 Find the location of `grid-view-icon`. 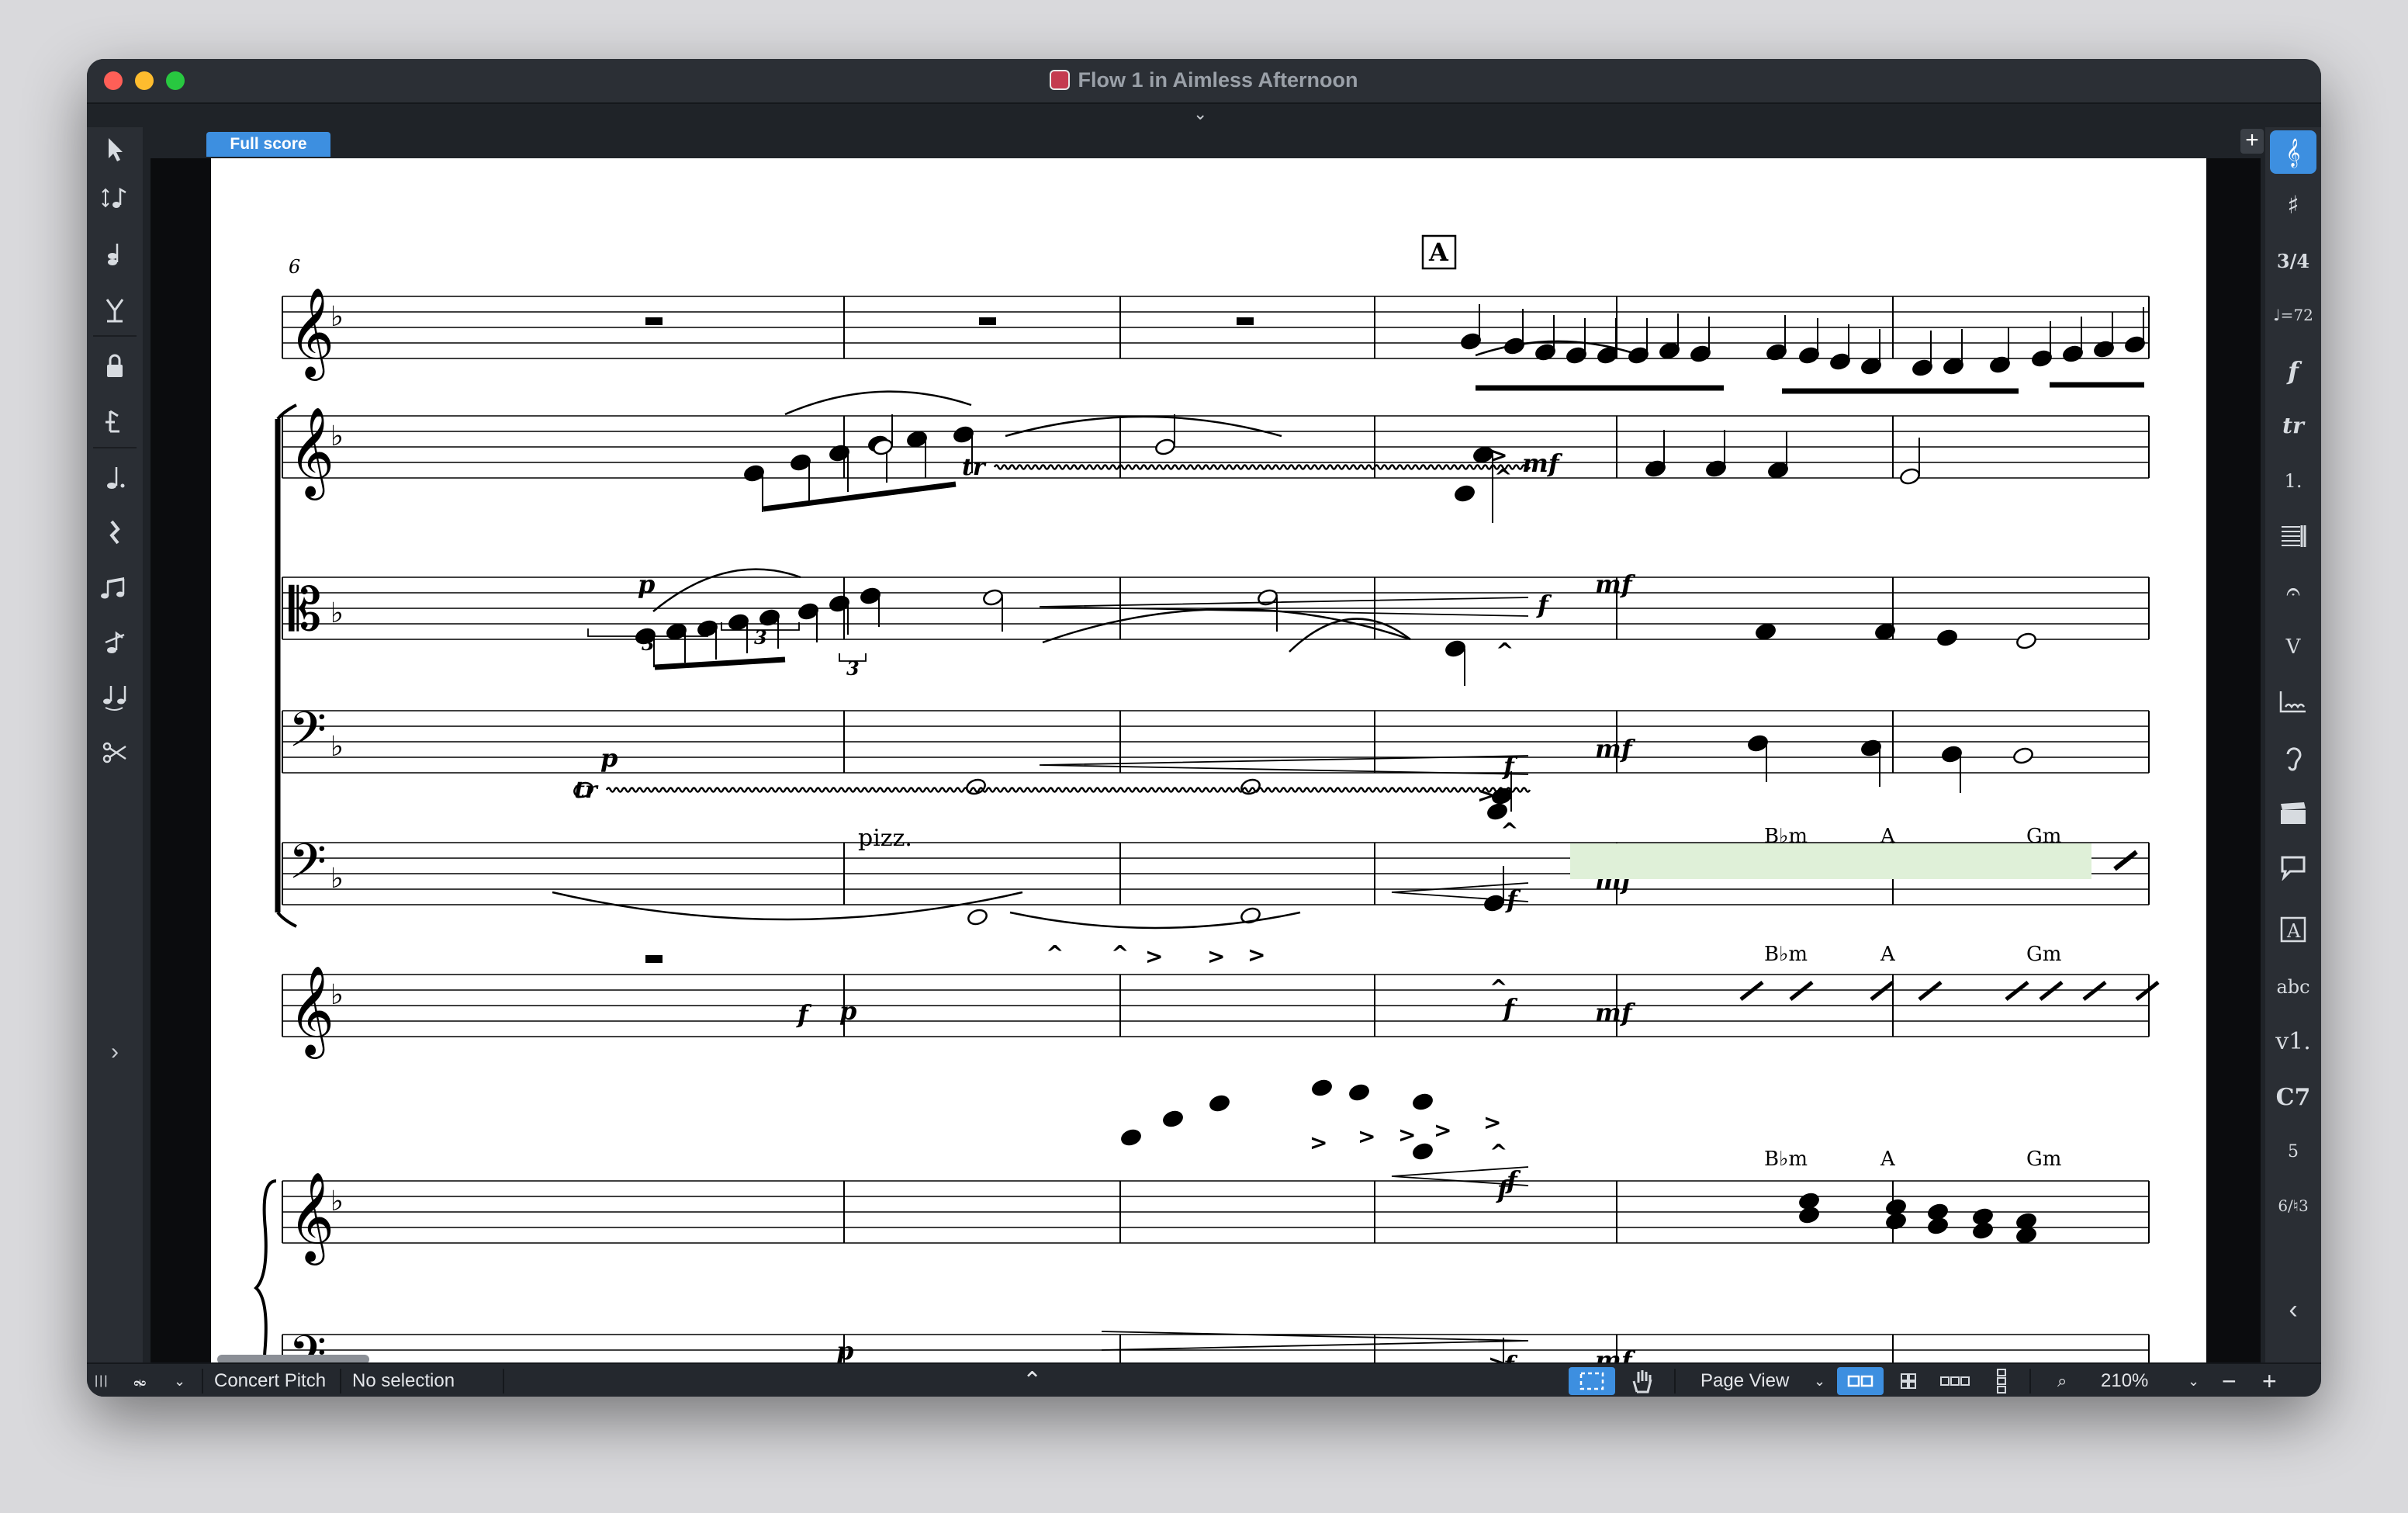

grid-view-icon is located at coordinates (1908, 1381).